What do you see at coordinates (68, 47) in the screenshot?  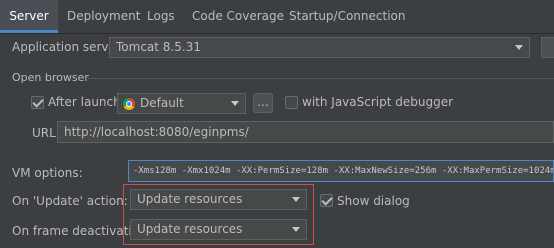 I see `app-server-label: Application server:` at bounding box center [68, 47].